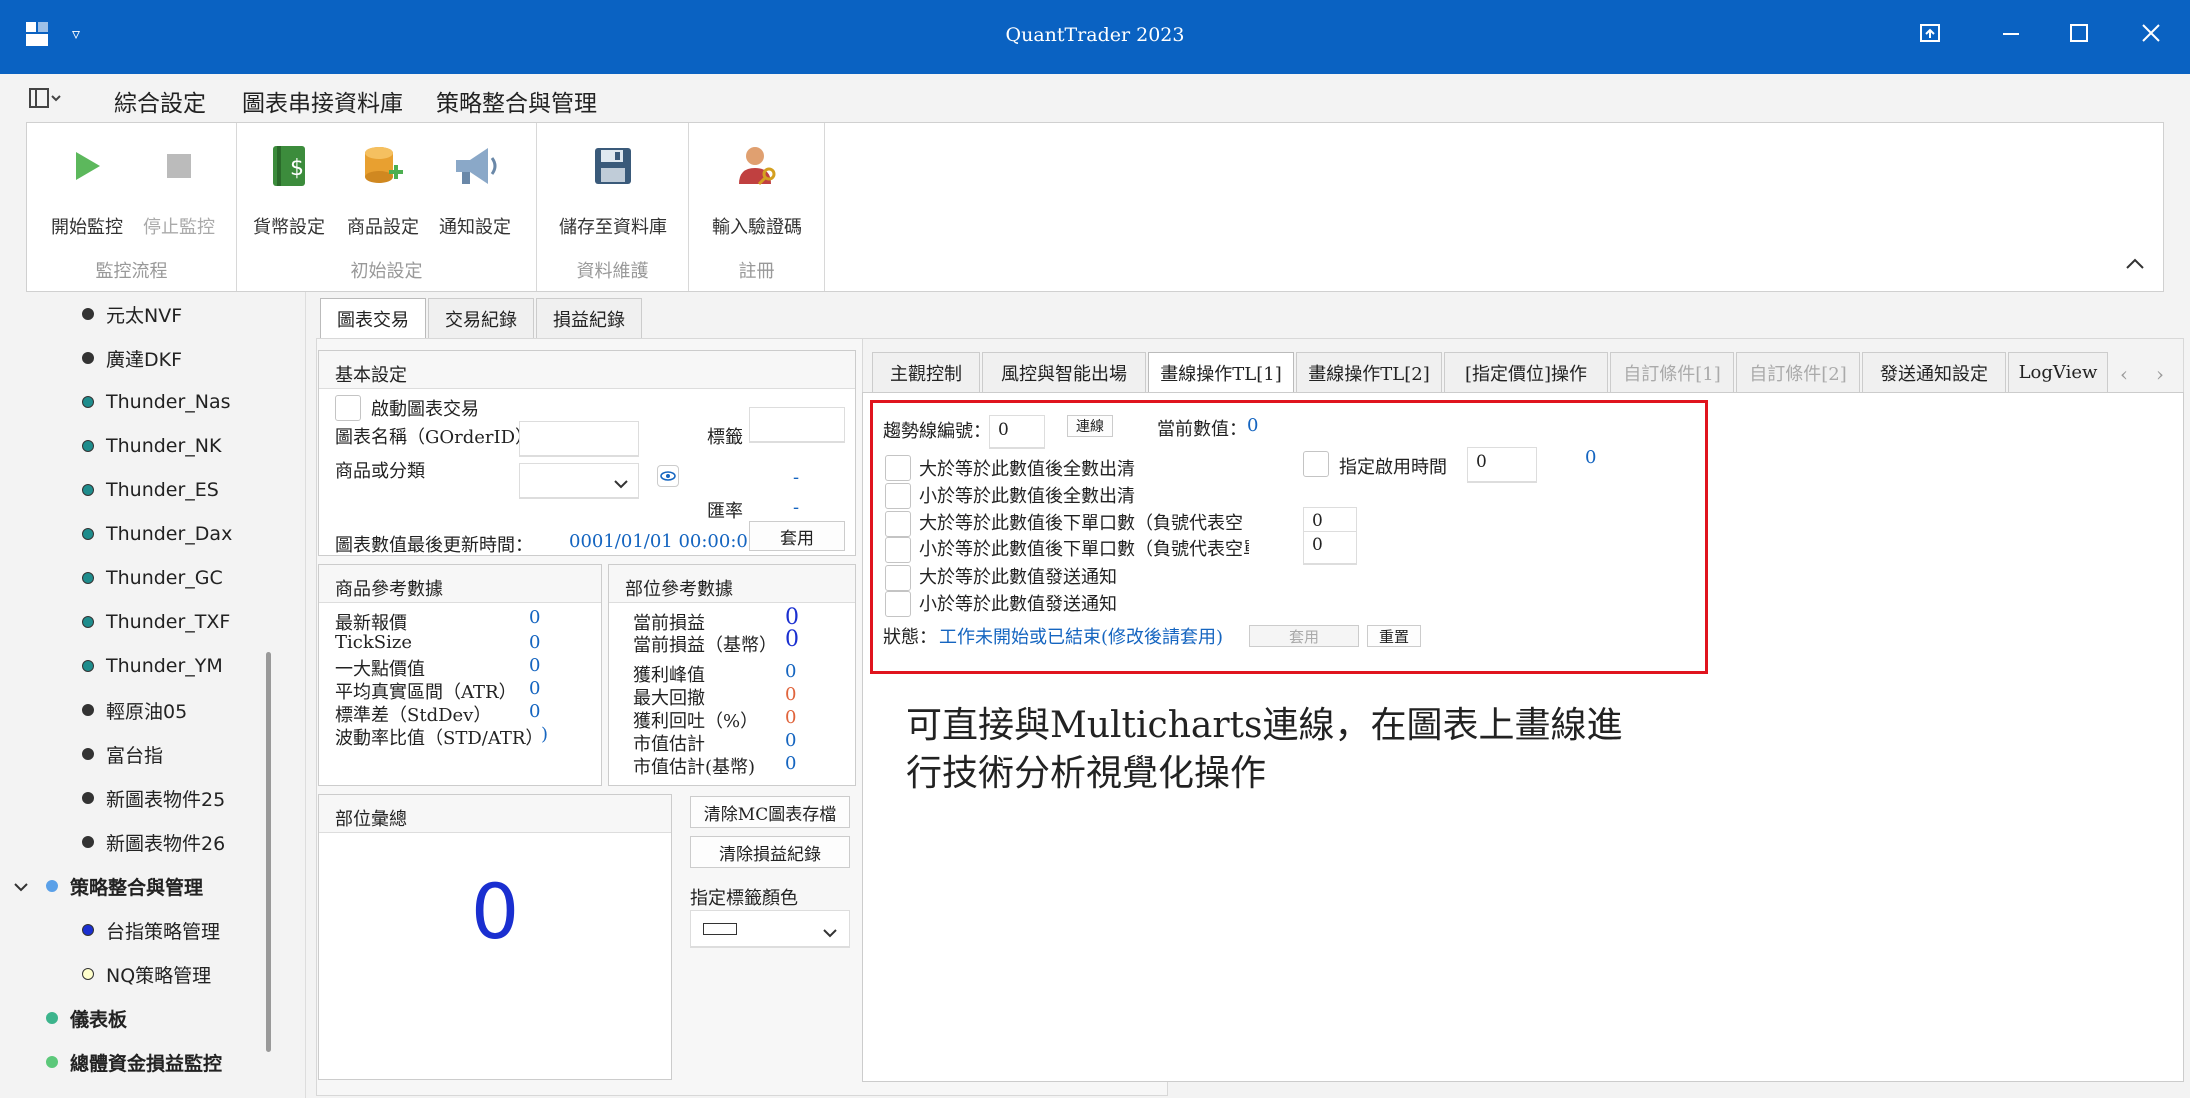 This screenshot has width=2190, height=1098. I want to click on tree-top-pnl-monitor: 總體資金損益監控, so click(134, 1062).